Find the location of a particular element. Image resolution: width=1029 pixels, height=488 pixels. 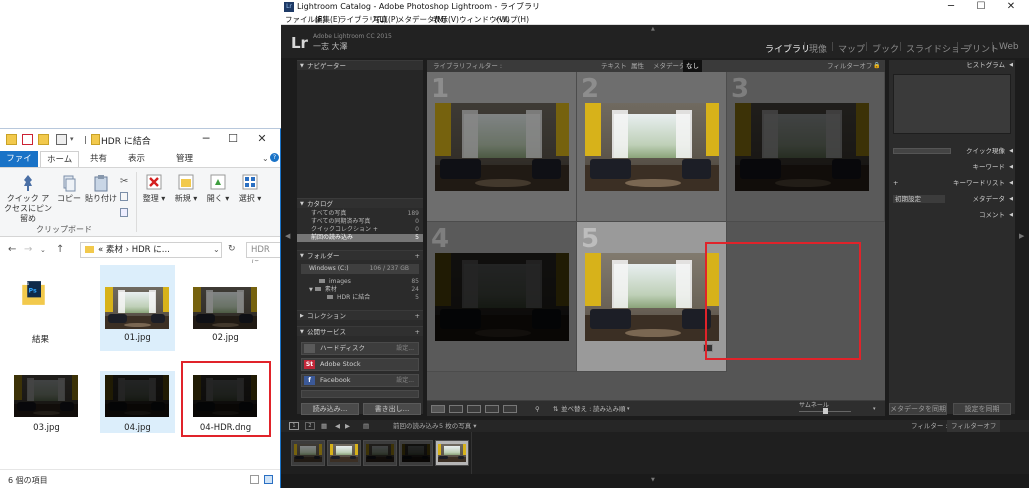

grid-cell: 4 is located at coordinates (502, 297).